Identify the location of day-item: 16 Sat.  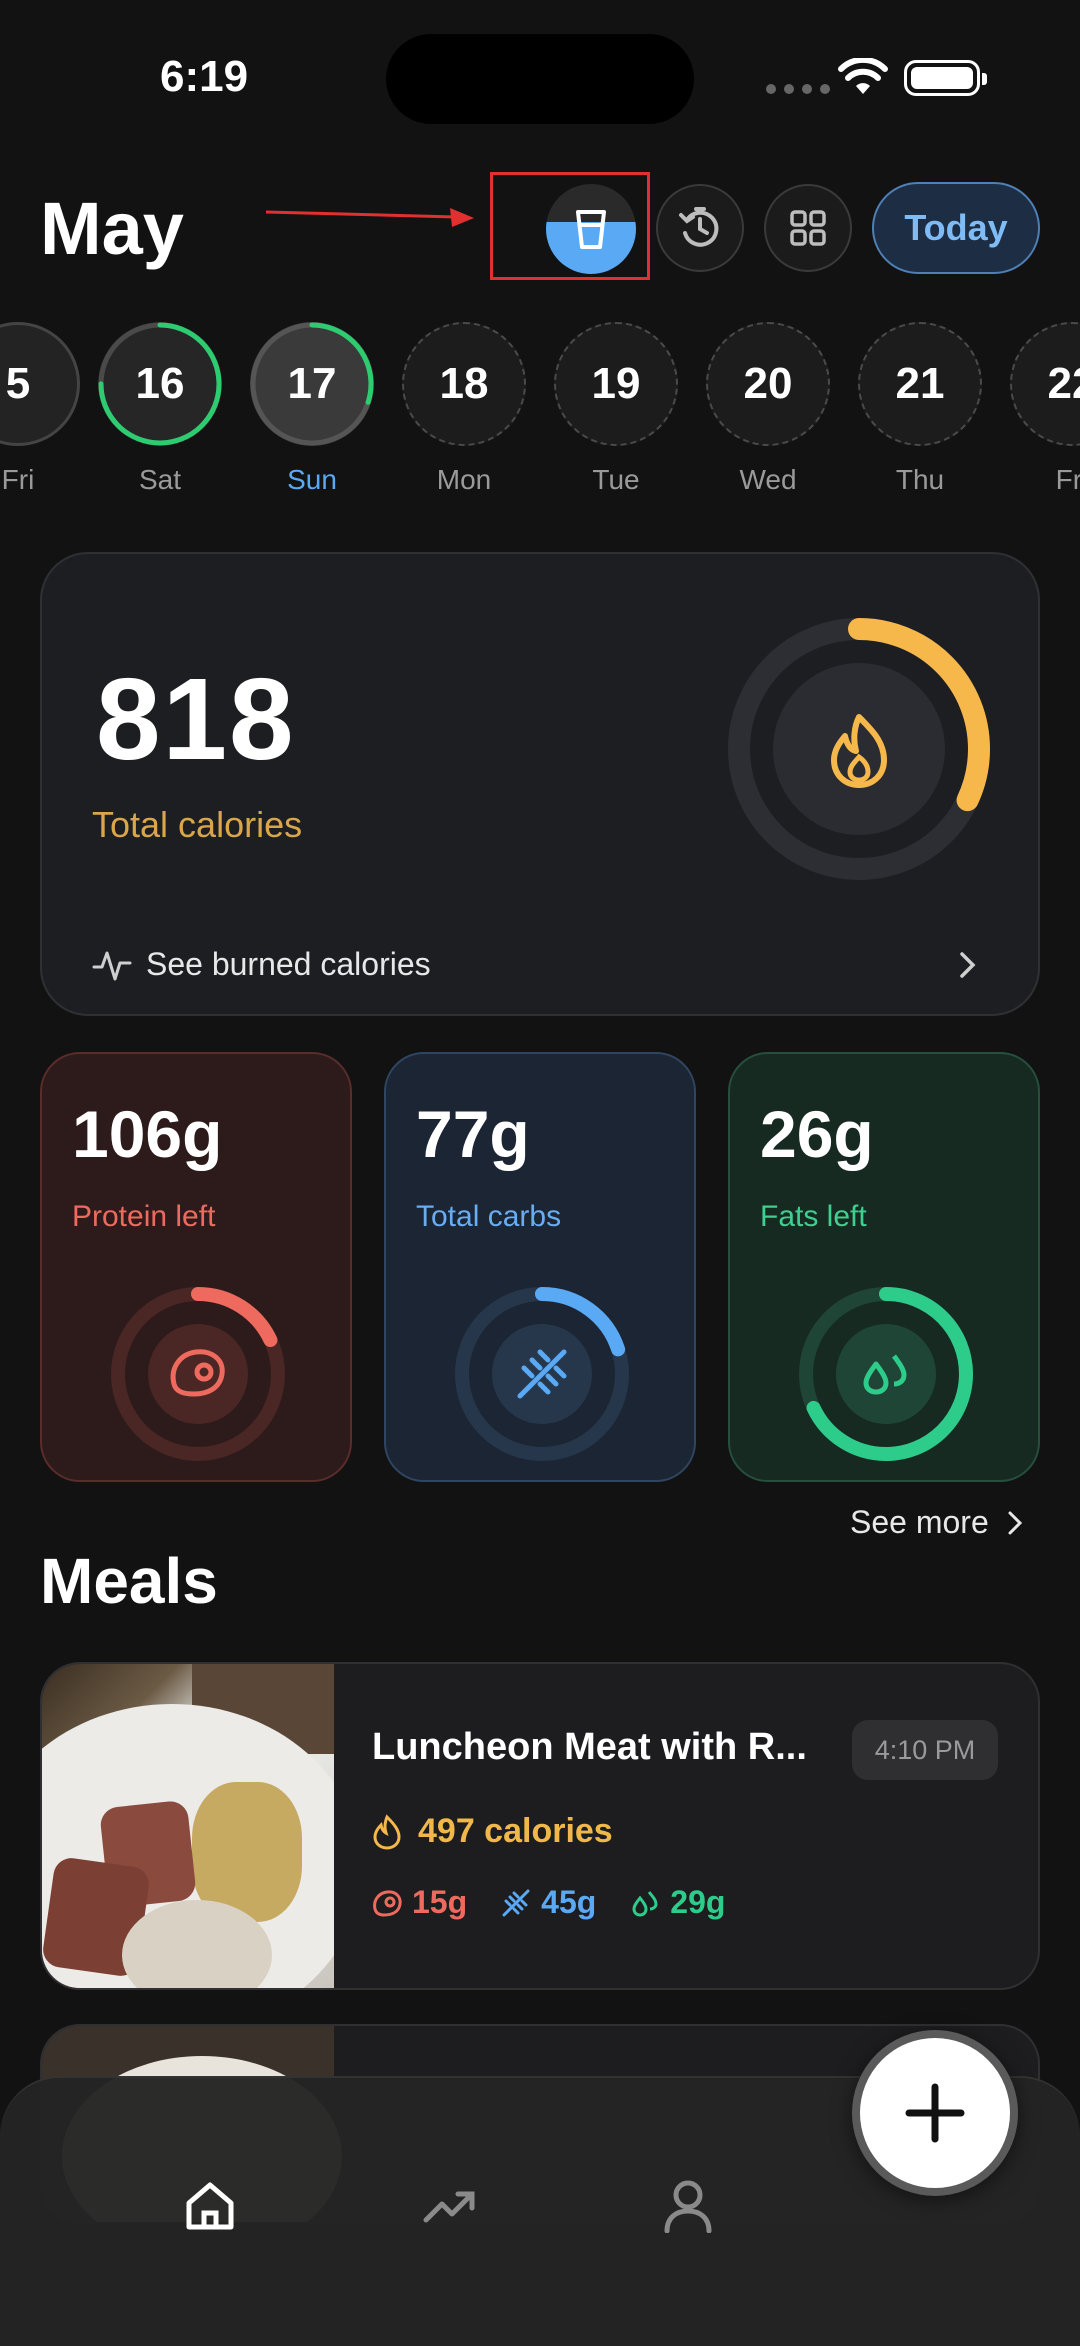
(160, 409).